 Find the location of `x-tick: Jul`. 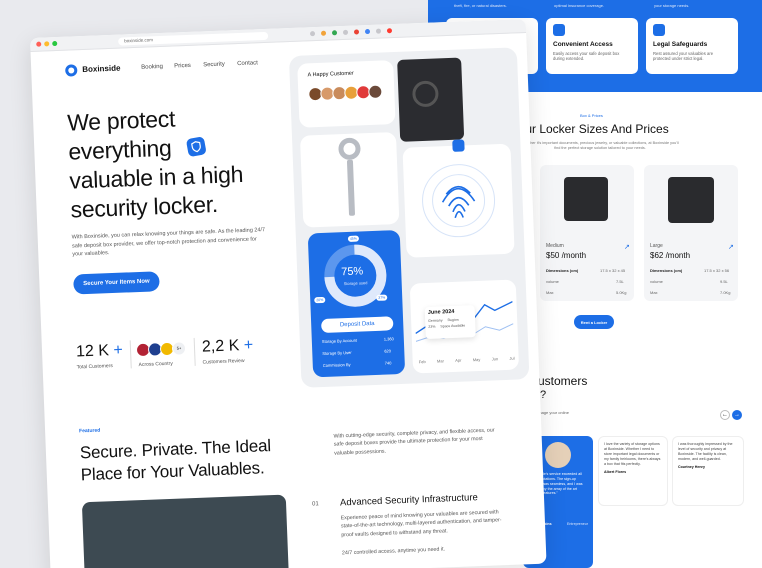

x-tick: Jul is located at coordinates (512, 358).